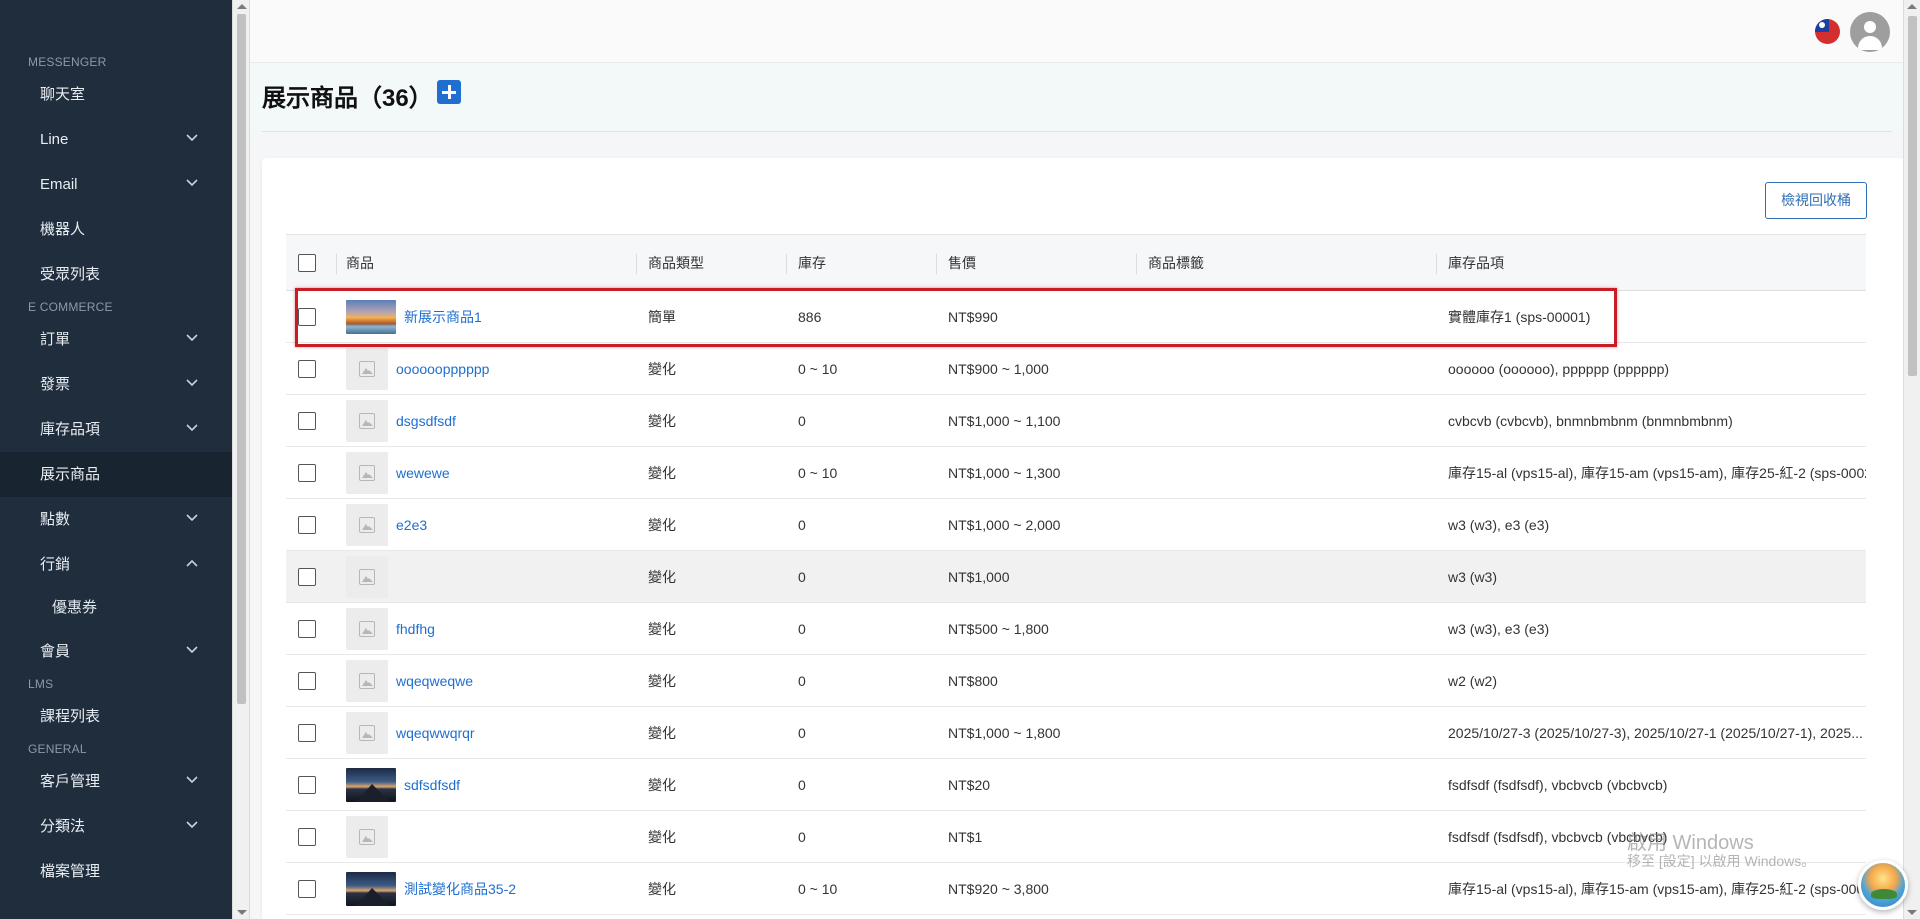 The height and width of the screenshot is (919, 1920). What do you see at coordinates (411, 525) in the screenshot?
I see `product-name-link: e2e3` at bounding box center [411, 525].